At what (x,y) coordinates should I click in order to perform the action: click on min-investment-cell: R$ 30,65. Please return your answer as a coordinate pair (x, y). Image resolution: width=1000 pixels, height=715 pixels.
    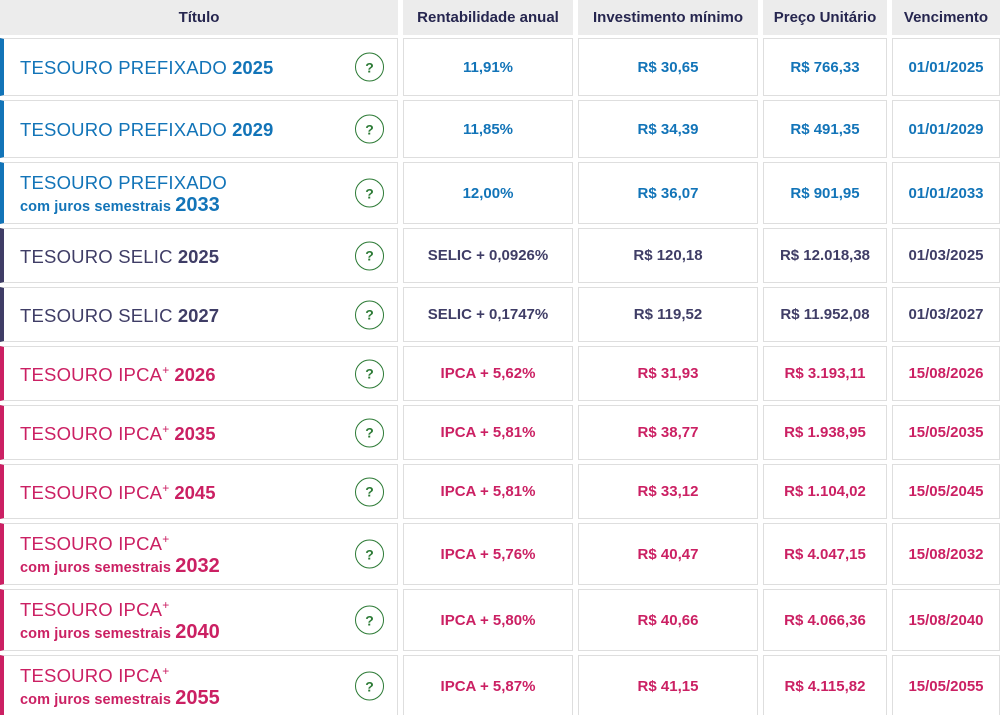
    Looking at the image, I should click on (668, 67).